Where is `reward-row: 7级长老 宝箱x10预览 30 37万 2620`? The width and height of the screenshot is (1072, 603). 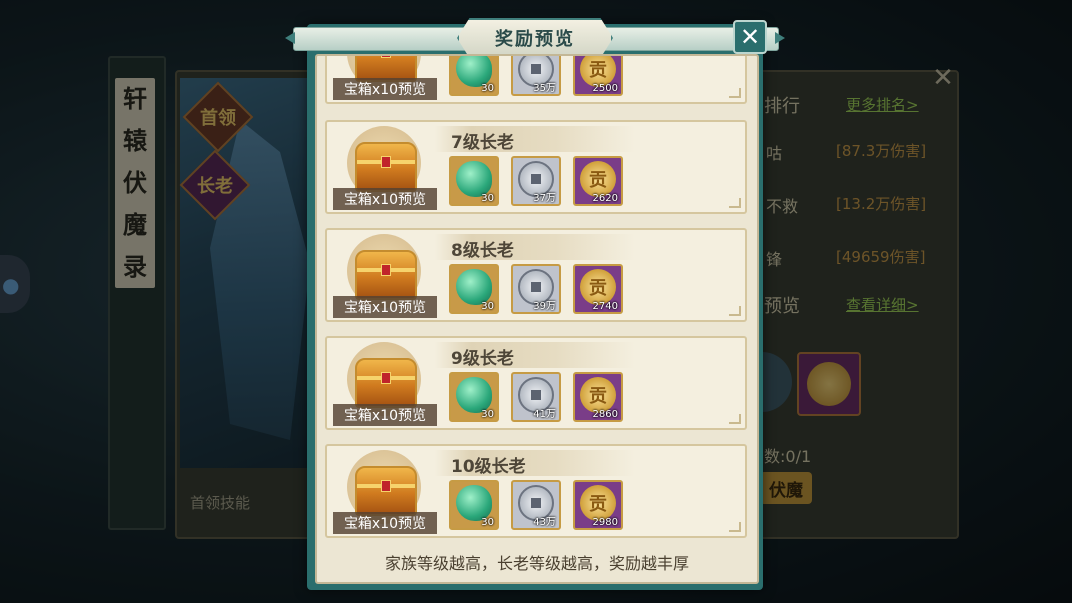 reward-row: 7级长老 宝箱x10预览 30 37万 2620 is located at coordinates (536, 167).